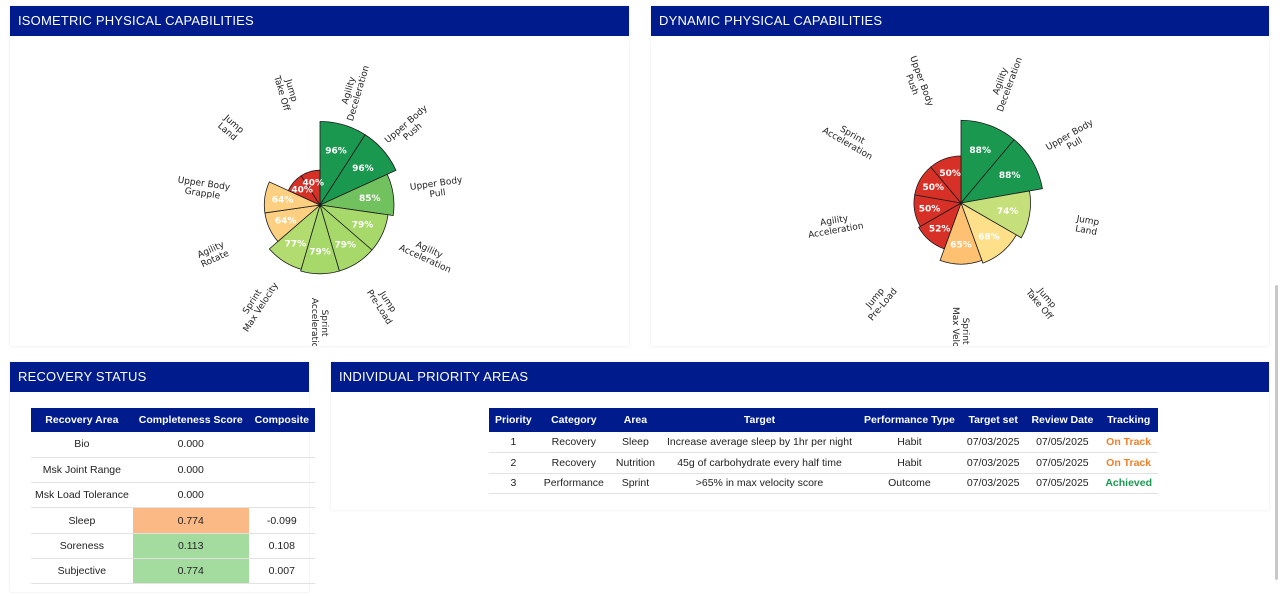  Describe the element at coordinates (296, 244) in the screenshot. I see `chart-value-label: 77%` at that location.